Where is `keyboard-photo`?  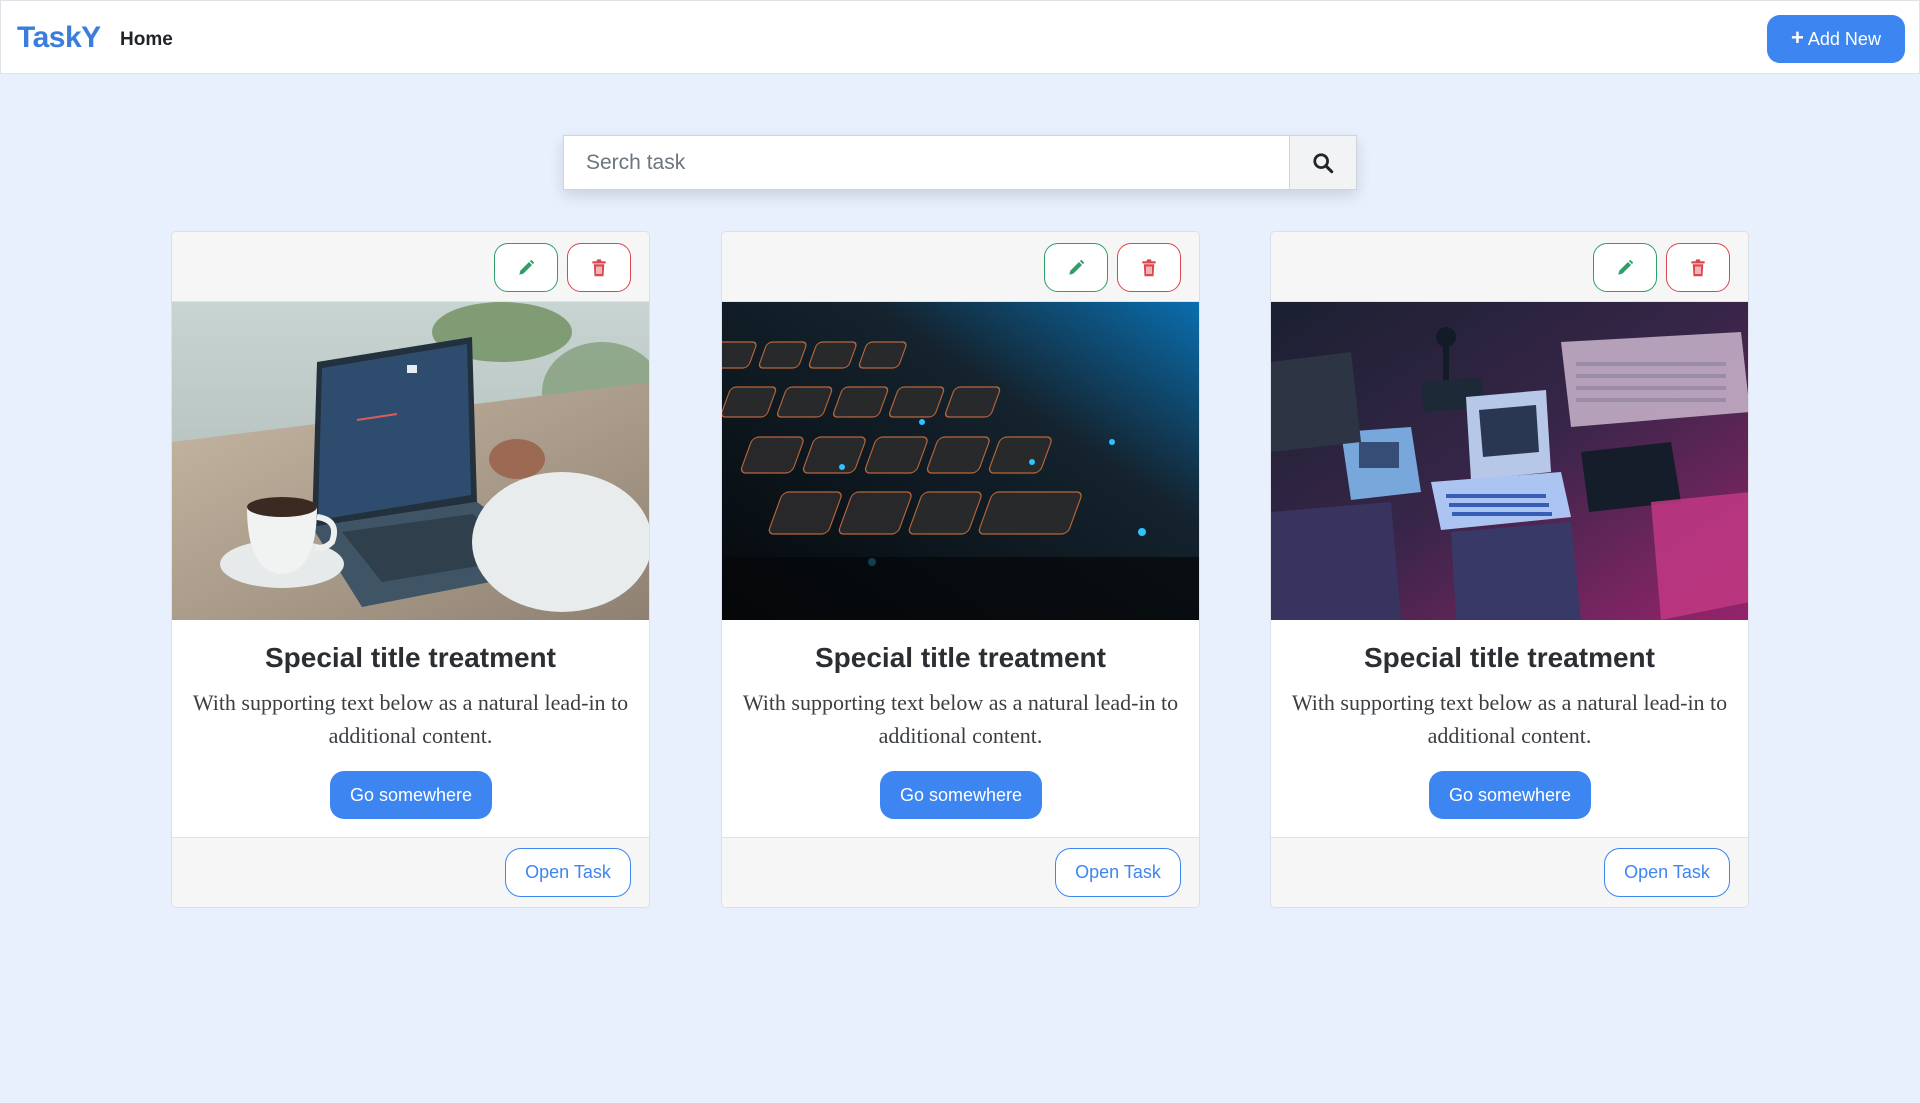 keyboard-photo is located at coordinates (960, 461).